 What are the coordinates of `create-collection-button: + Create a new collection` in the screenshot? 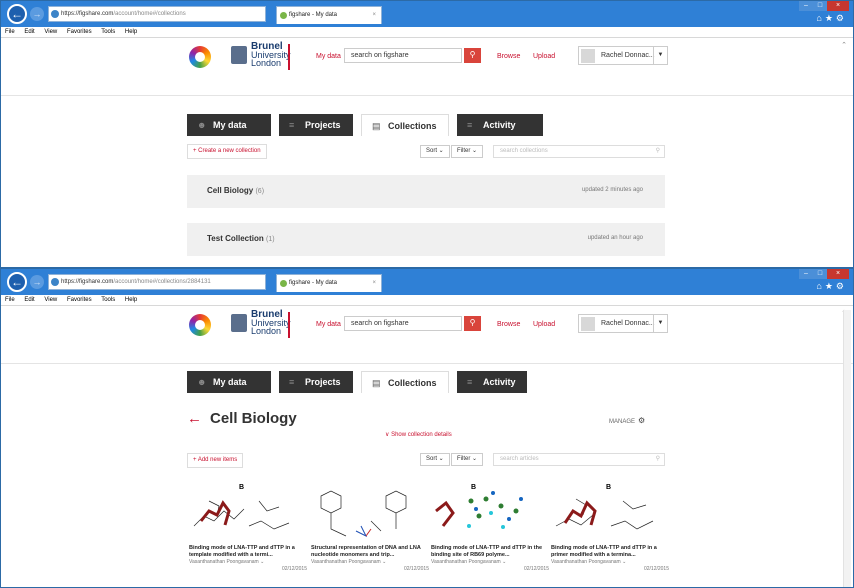 It's located at (227, 151).